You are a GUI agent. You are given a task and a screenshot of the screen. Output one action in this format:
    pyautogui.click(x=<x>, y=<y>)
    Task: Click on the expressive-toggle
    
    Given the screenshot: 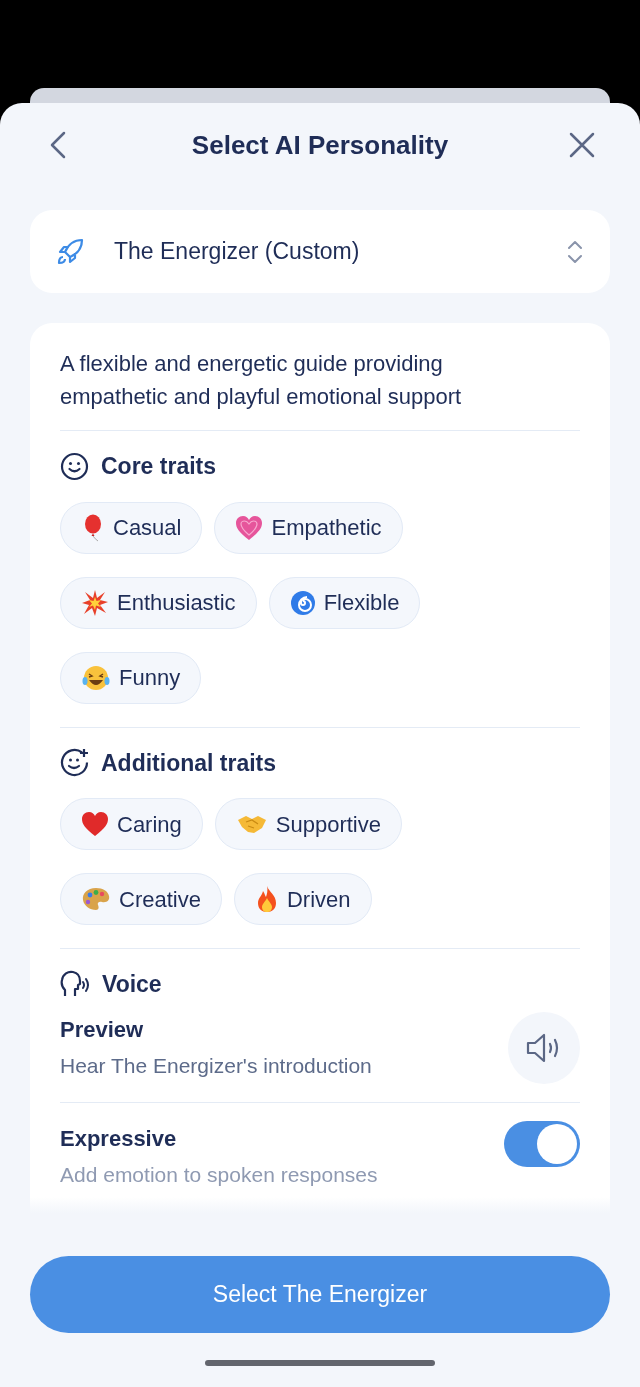 What is the action you would take?
    pyautogui.click(x=542, y=1143)
    